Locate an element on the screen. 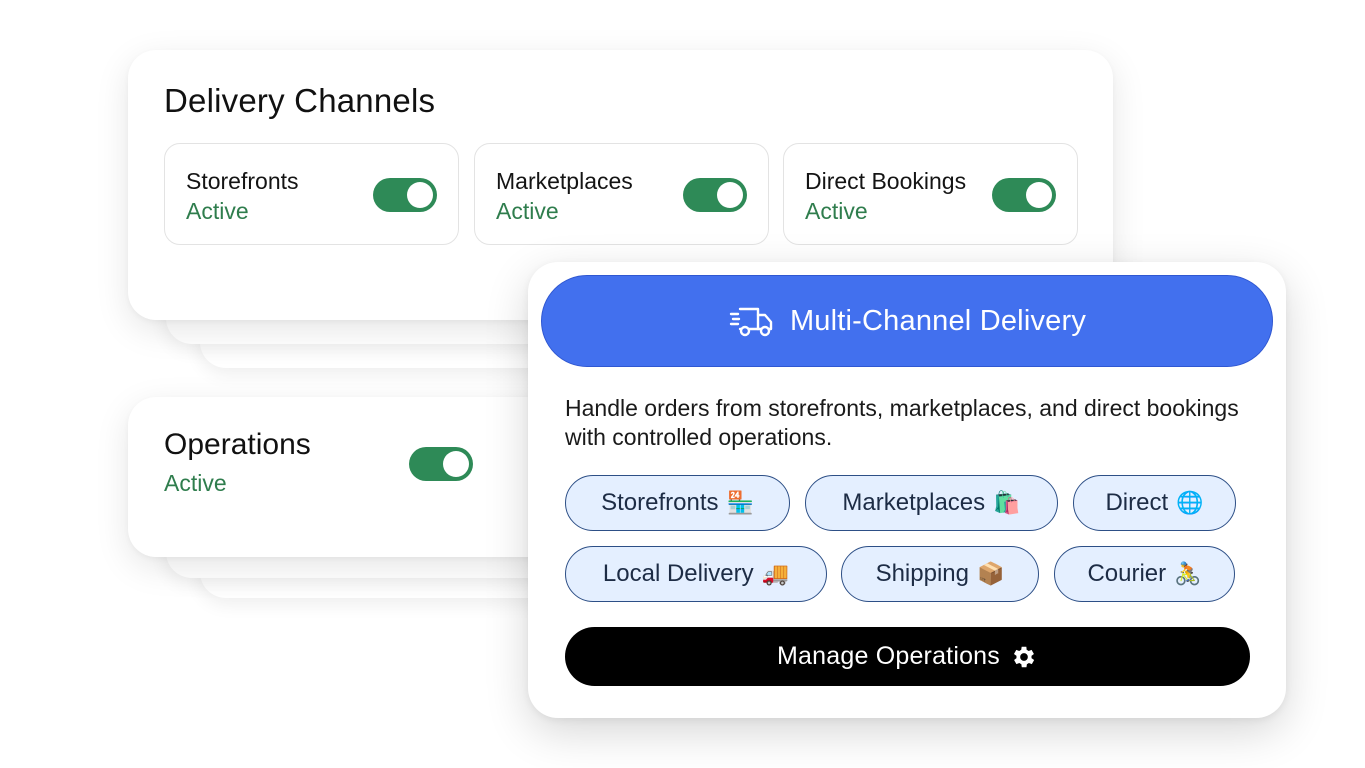 This screenshot has width=1365, height=768. channel-tile-direct-bookings: Direct Bookings Active is located at coordinates (930, 194).